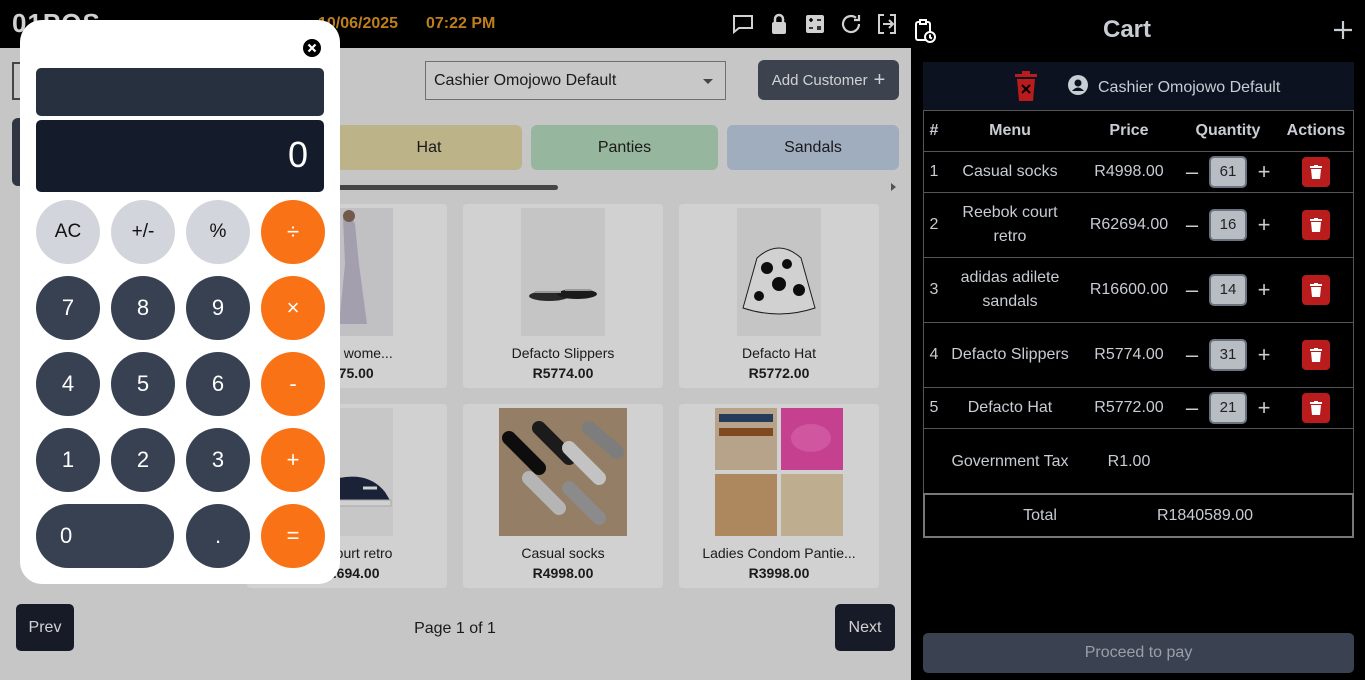  Describe the element at coordinates (180, 156) in the screenshot. I see `calculator-display: 0` at that location.